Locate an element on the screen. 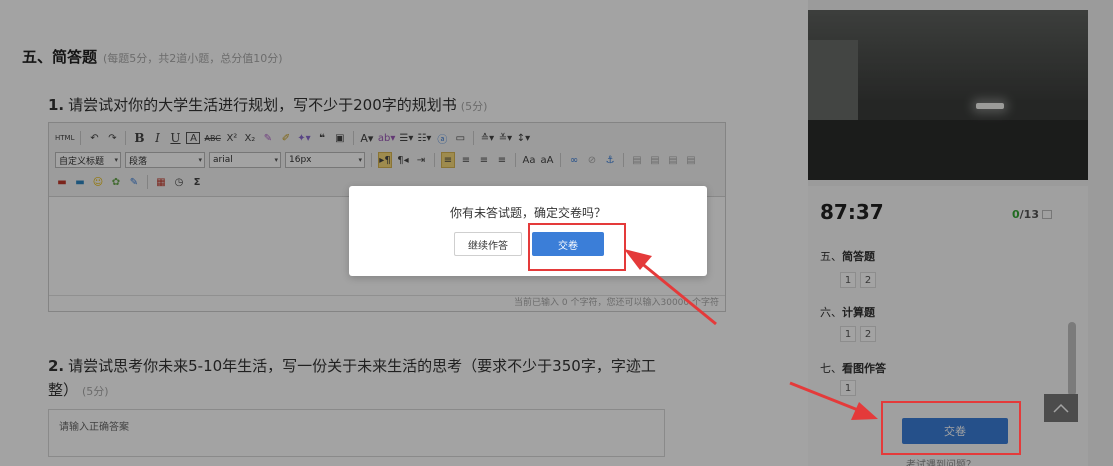  highlight-box-submit is located at coordinates (951, 428).